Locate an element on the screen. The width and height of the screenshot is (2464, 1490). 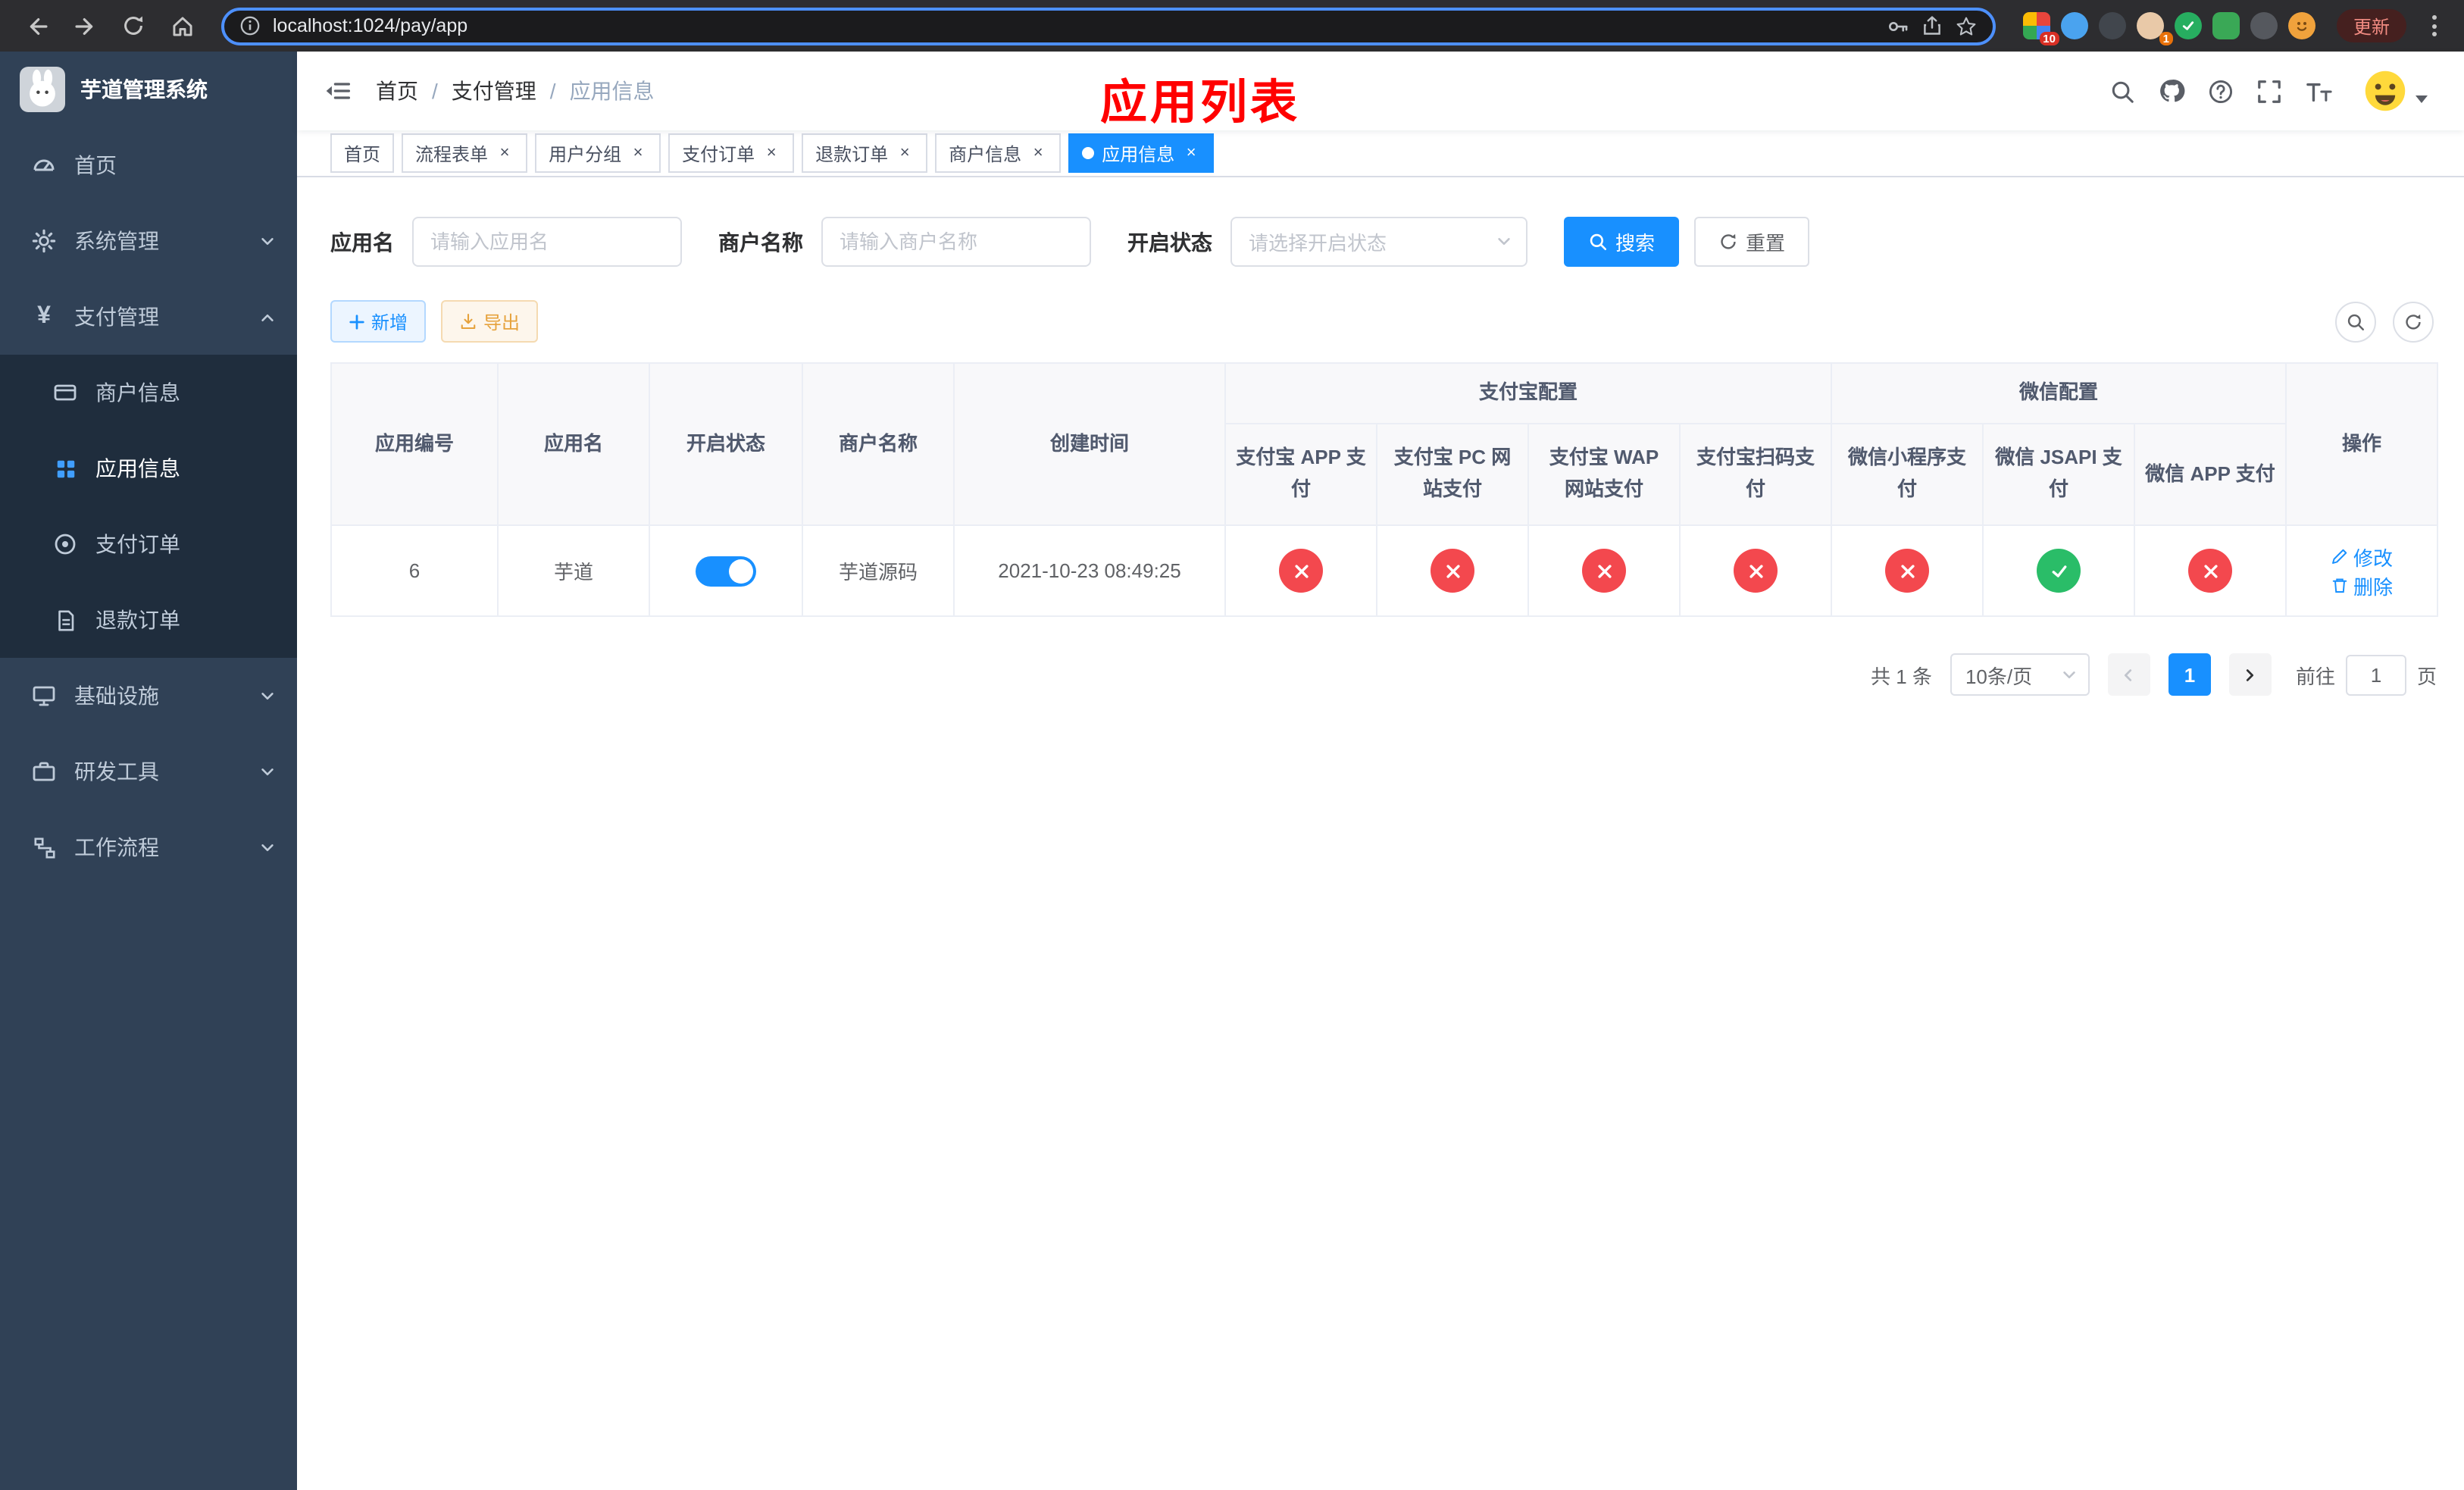
extension-green-chat-icon is located at coordinates (2226, 26).